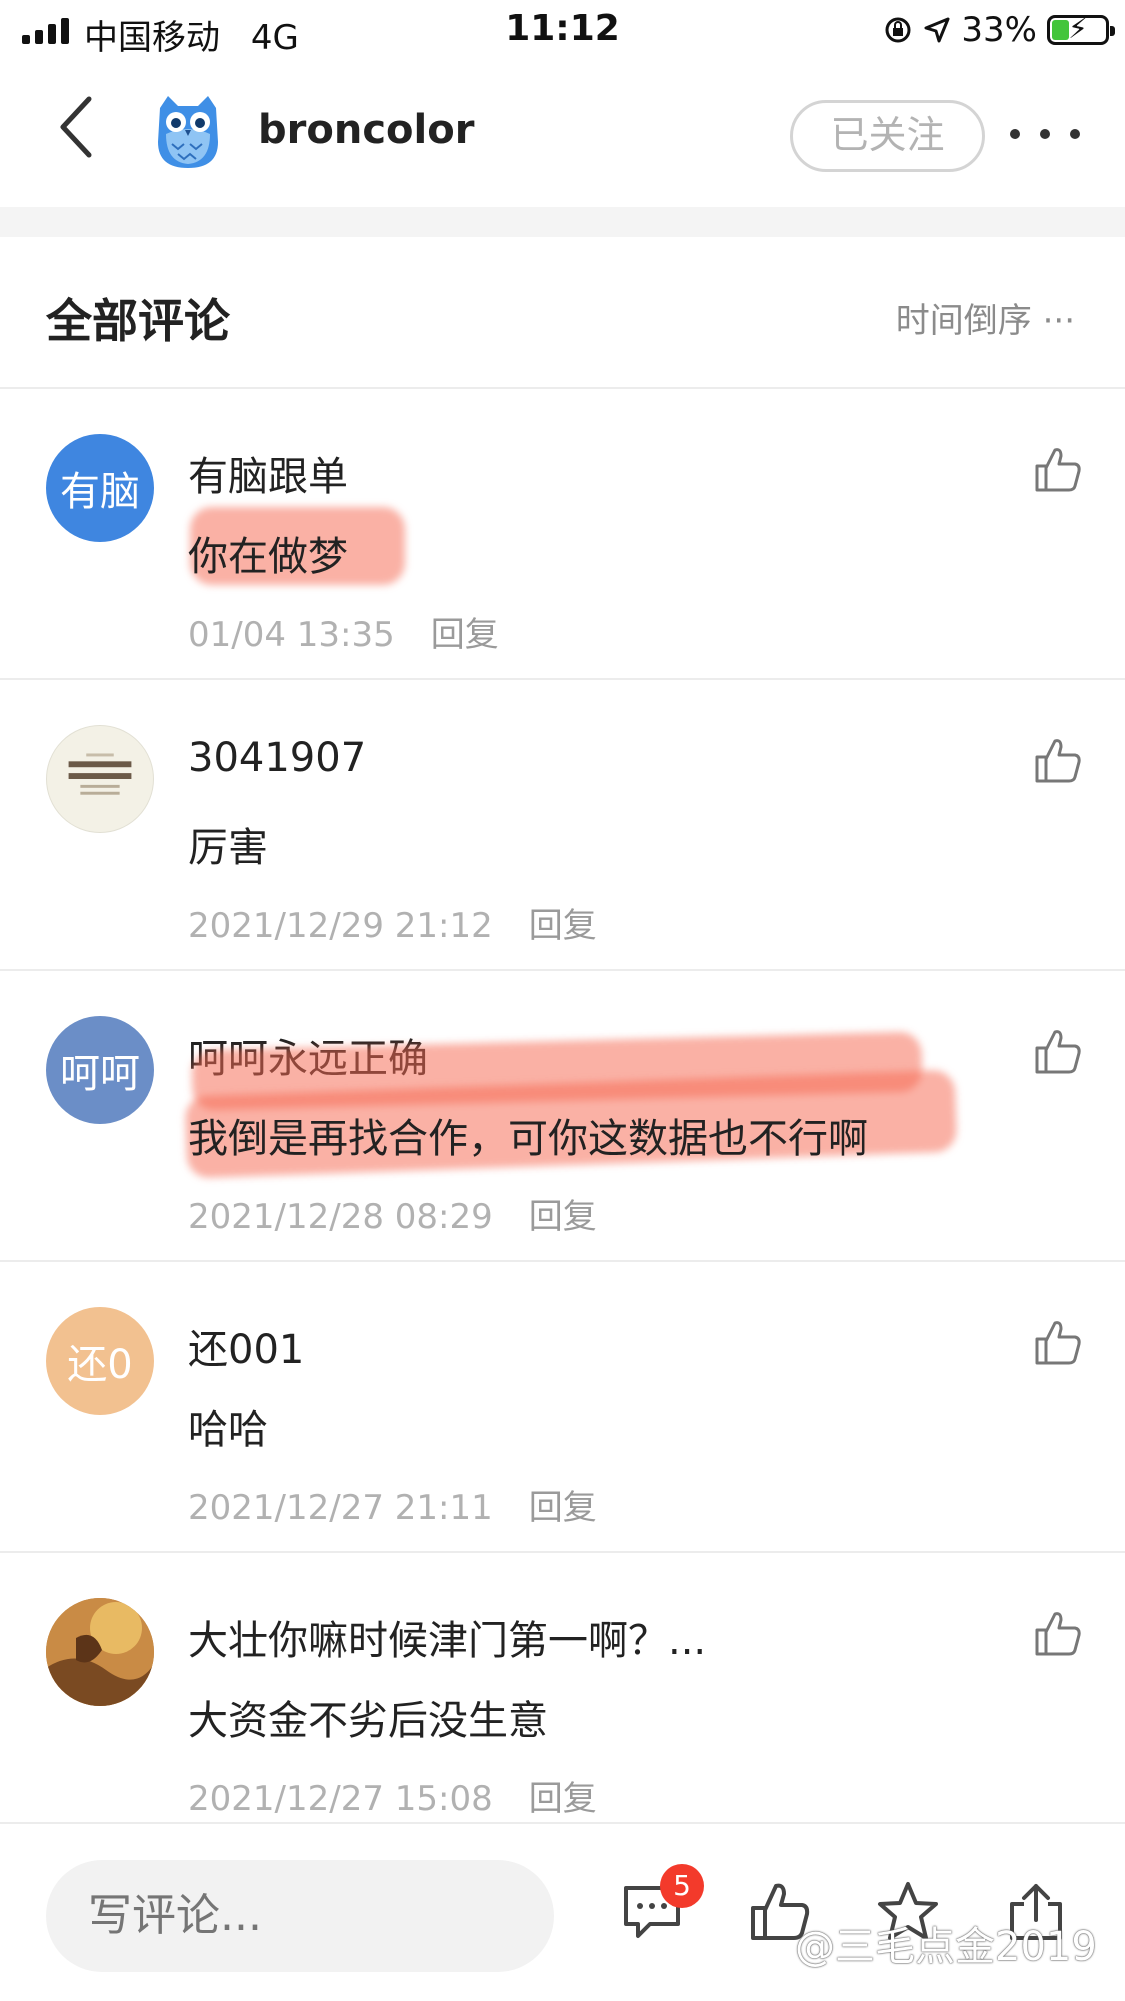  Describe the element at coordinates (682, 1886) in the screenshot. I see `comment-count-badge: 5` at that location.